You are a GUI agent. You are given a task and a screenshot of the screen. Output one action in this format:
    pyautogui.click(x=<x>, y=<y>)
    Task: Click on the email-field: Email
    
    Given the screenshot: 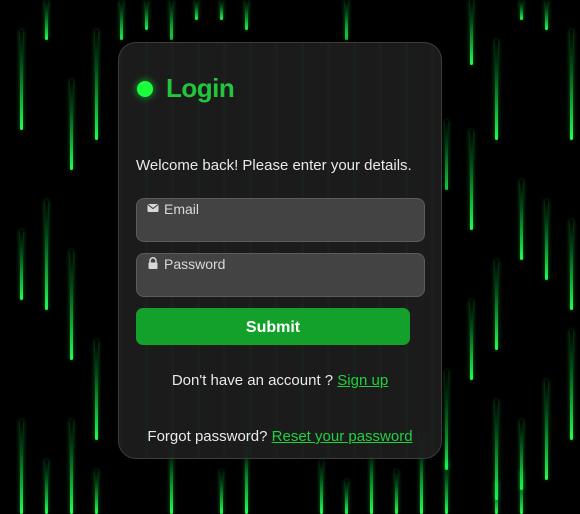 What is the action you would take?
    pyautogui.click(x=280, y=220)
    